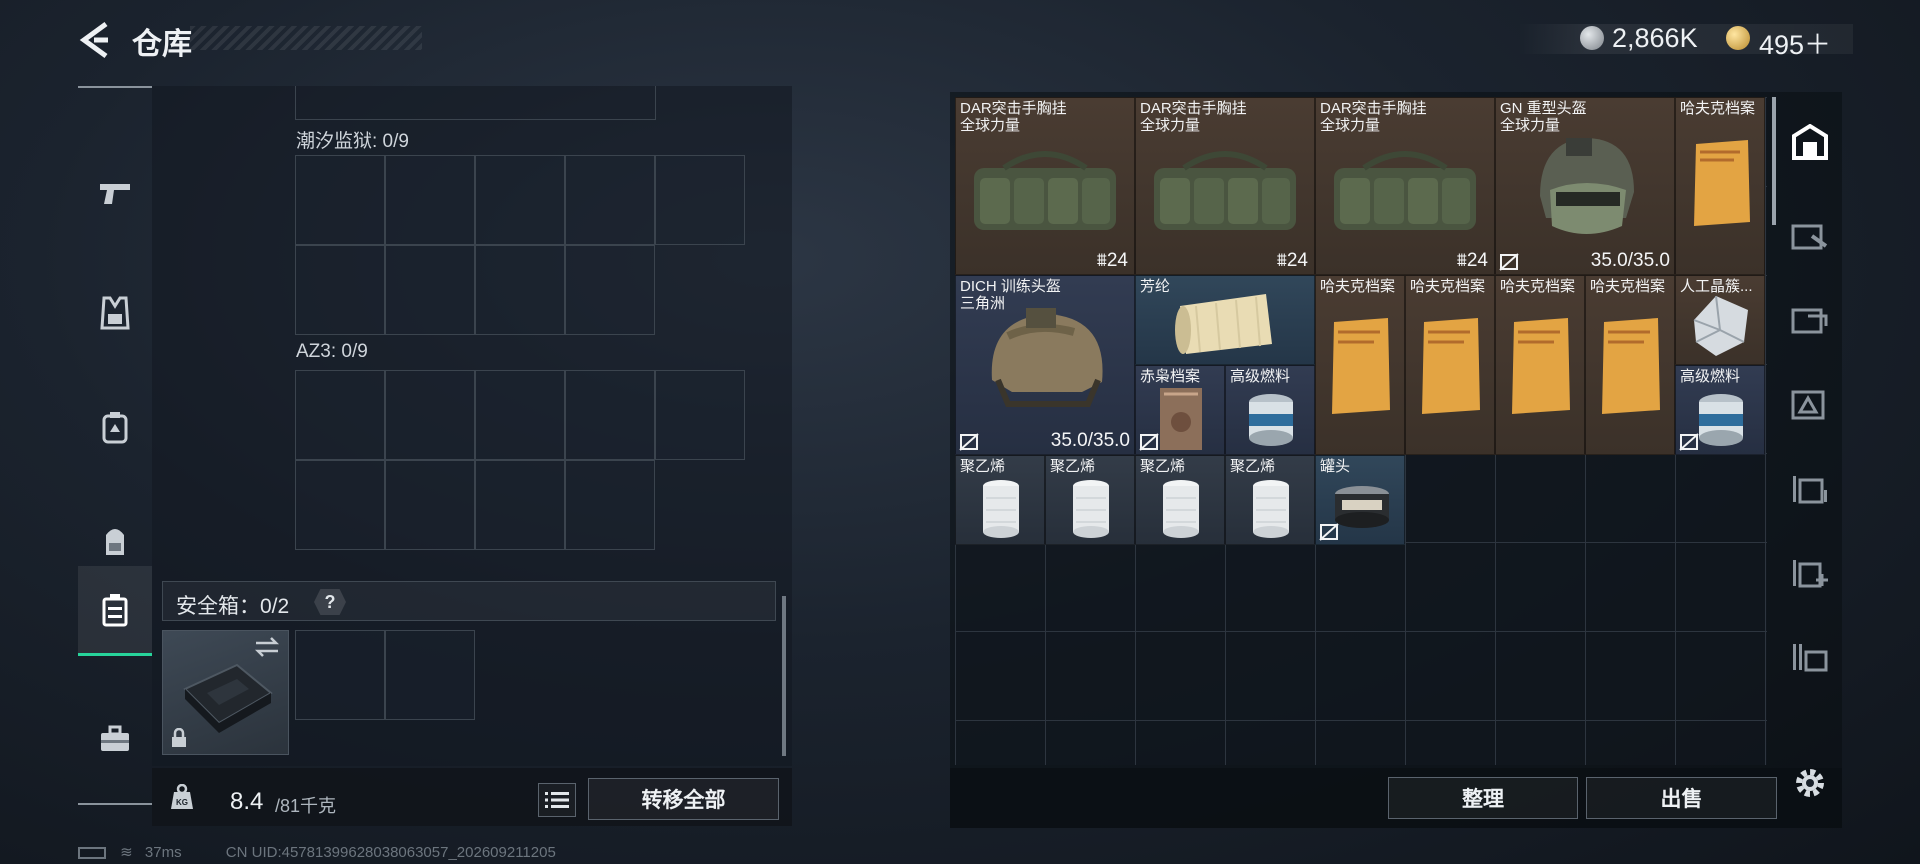  Describe the element at coordinates (115, 804) in the screenshot. I see `tab-divider` at that location.